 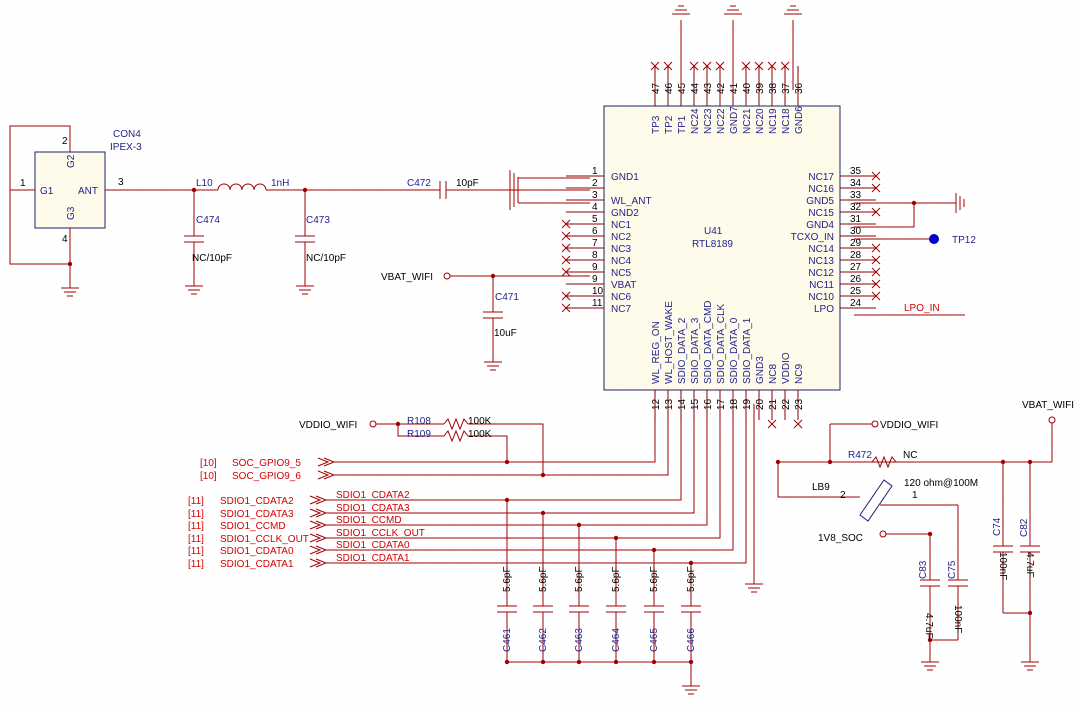 I want to click on con4-pin1: 1, so click(x=23, y=183).